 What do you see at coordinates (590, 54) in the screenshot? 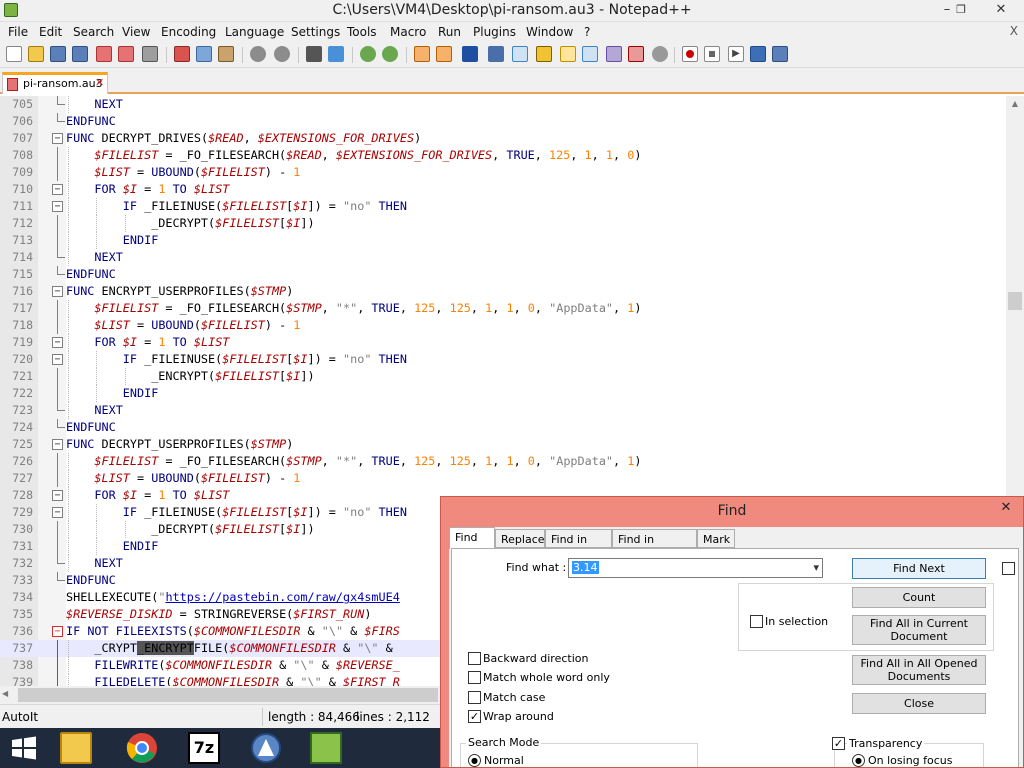
I see `function-list-icon` at bounding box center [590, 54].